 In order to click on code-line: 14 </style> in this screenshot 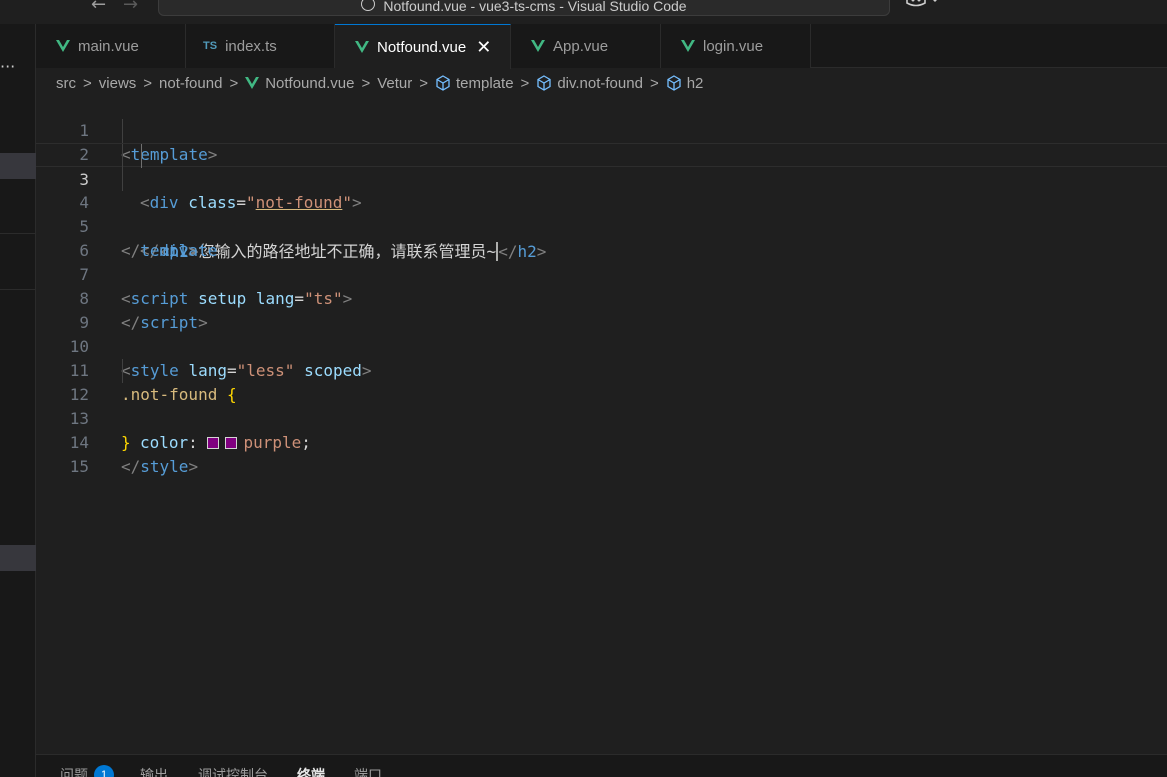, I will do `click(601, 441)`.